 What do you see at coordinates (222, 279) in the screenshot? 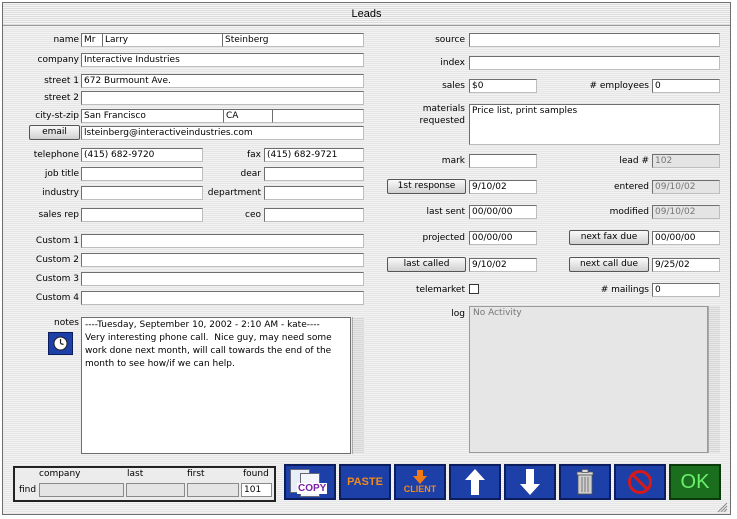
I see `custom3-field` at bounding box center [222, 279].